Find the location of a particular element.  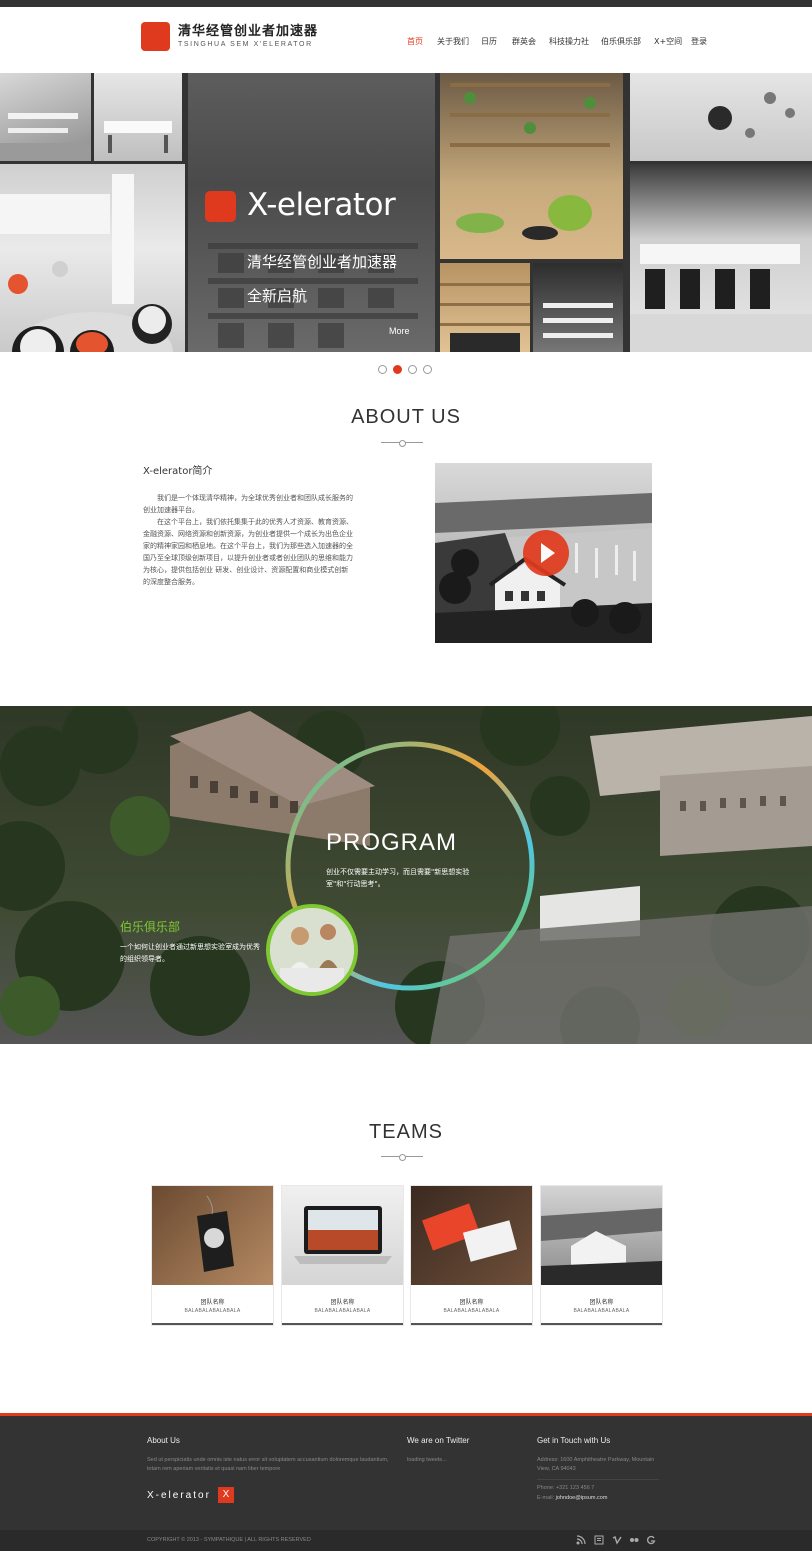

nav-login: 登录 is located at coordinates (699, 41).